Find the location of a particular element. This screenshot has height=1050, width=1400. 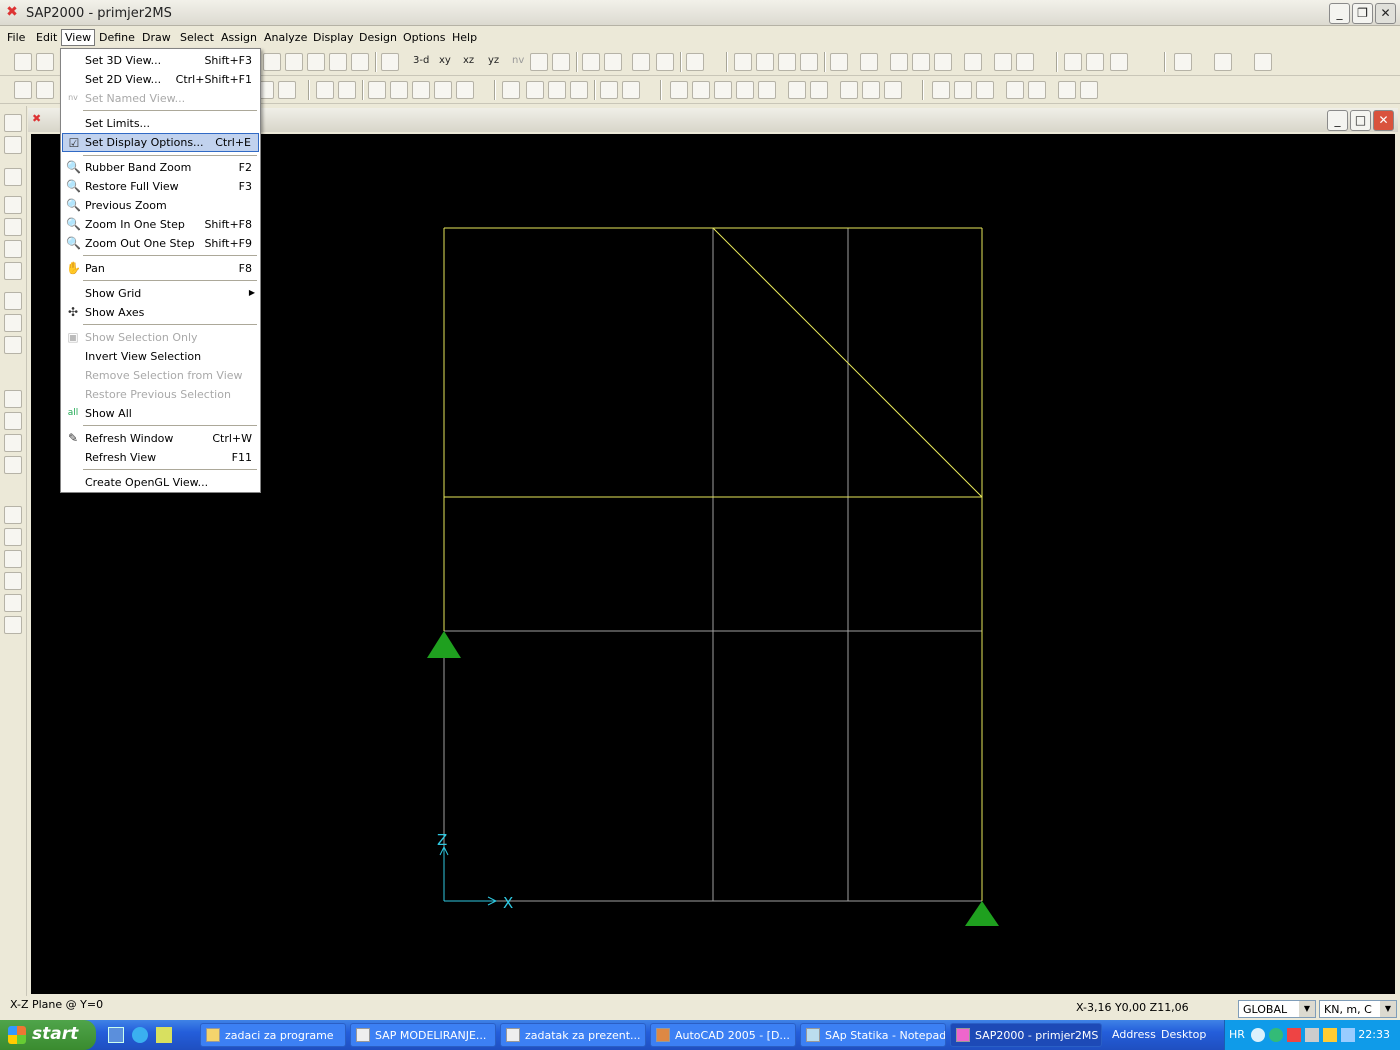

draw-line-icon is located at coordinates (13, 227).